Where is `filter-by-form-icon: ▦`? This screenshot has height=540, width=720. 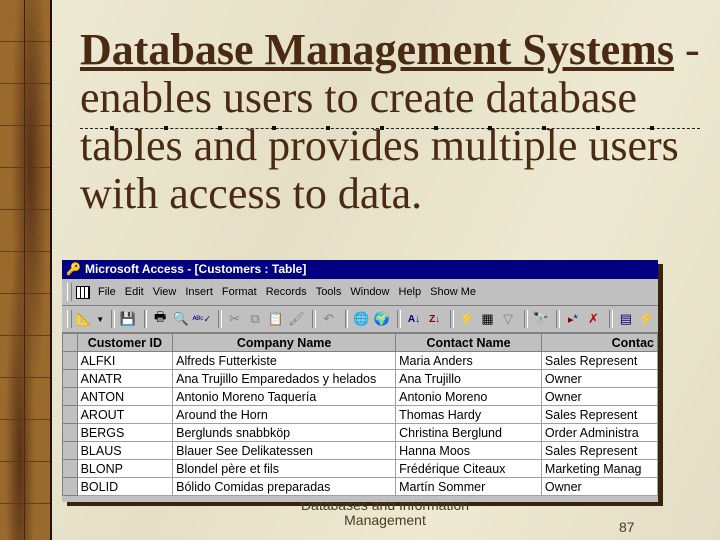 filter-by-form-icon: ▦ is located at coordinates (488, 319).